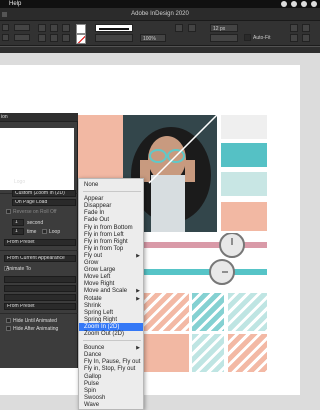  I want to click on watches-image, so click(205, 262).